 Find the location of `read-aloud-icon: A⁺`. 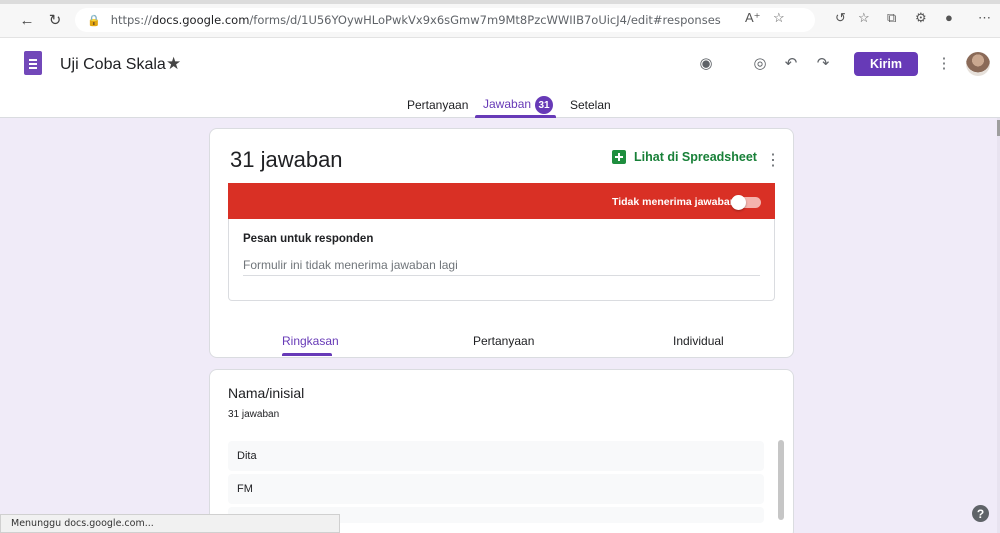

read-aloud-icon: A⁺ is located at coordinates (753, 18).